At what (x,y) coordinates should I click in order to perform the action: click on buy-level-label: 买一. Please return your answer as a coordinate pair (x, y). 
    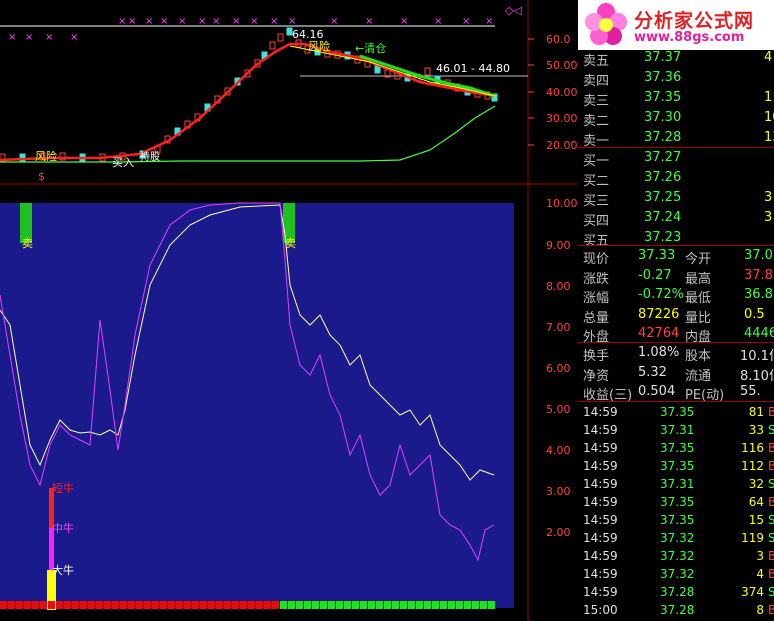
    Looking at the image, I should click on (596, 161).